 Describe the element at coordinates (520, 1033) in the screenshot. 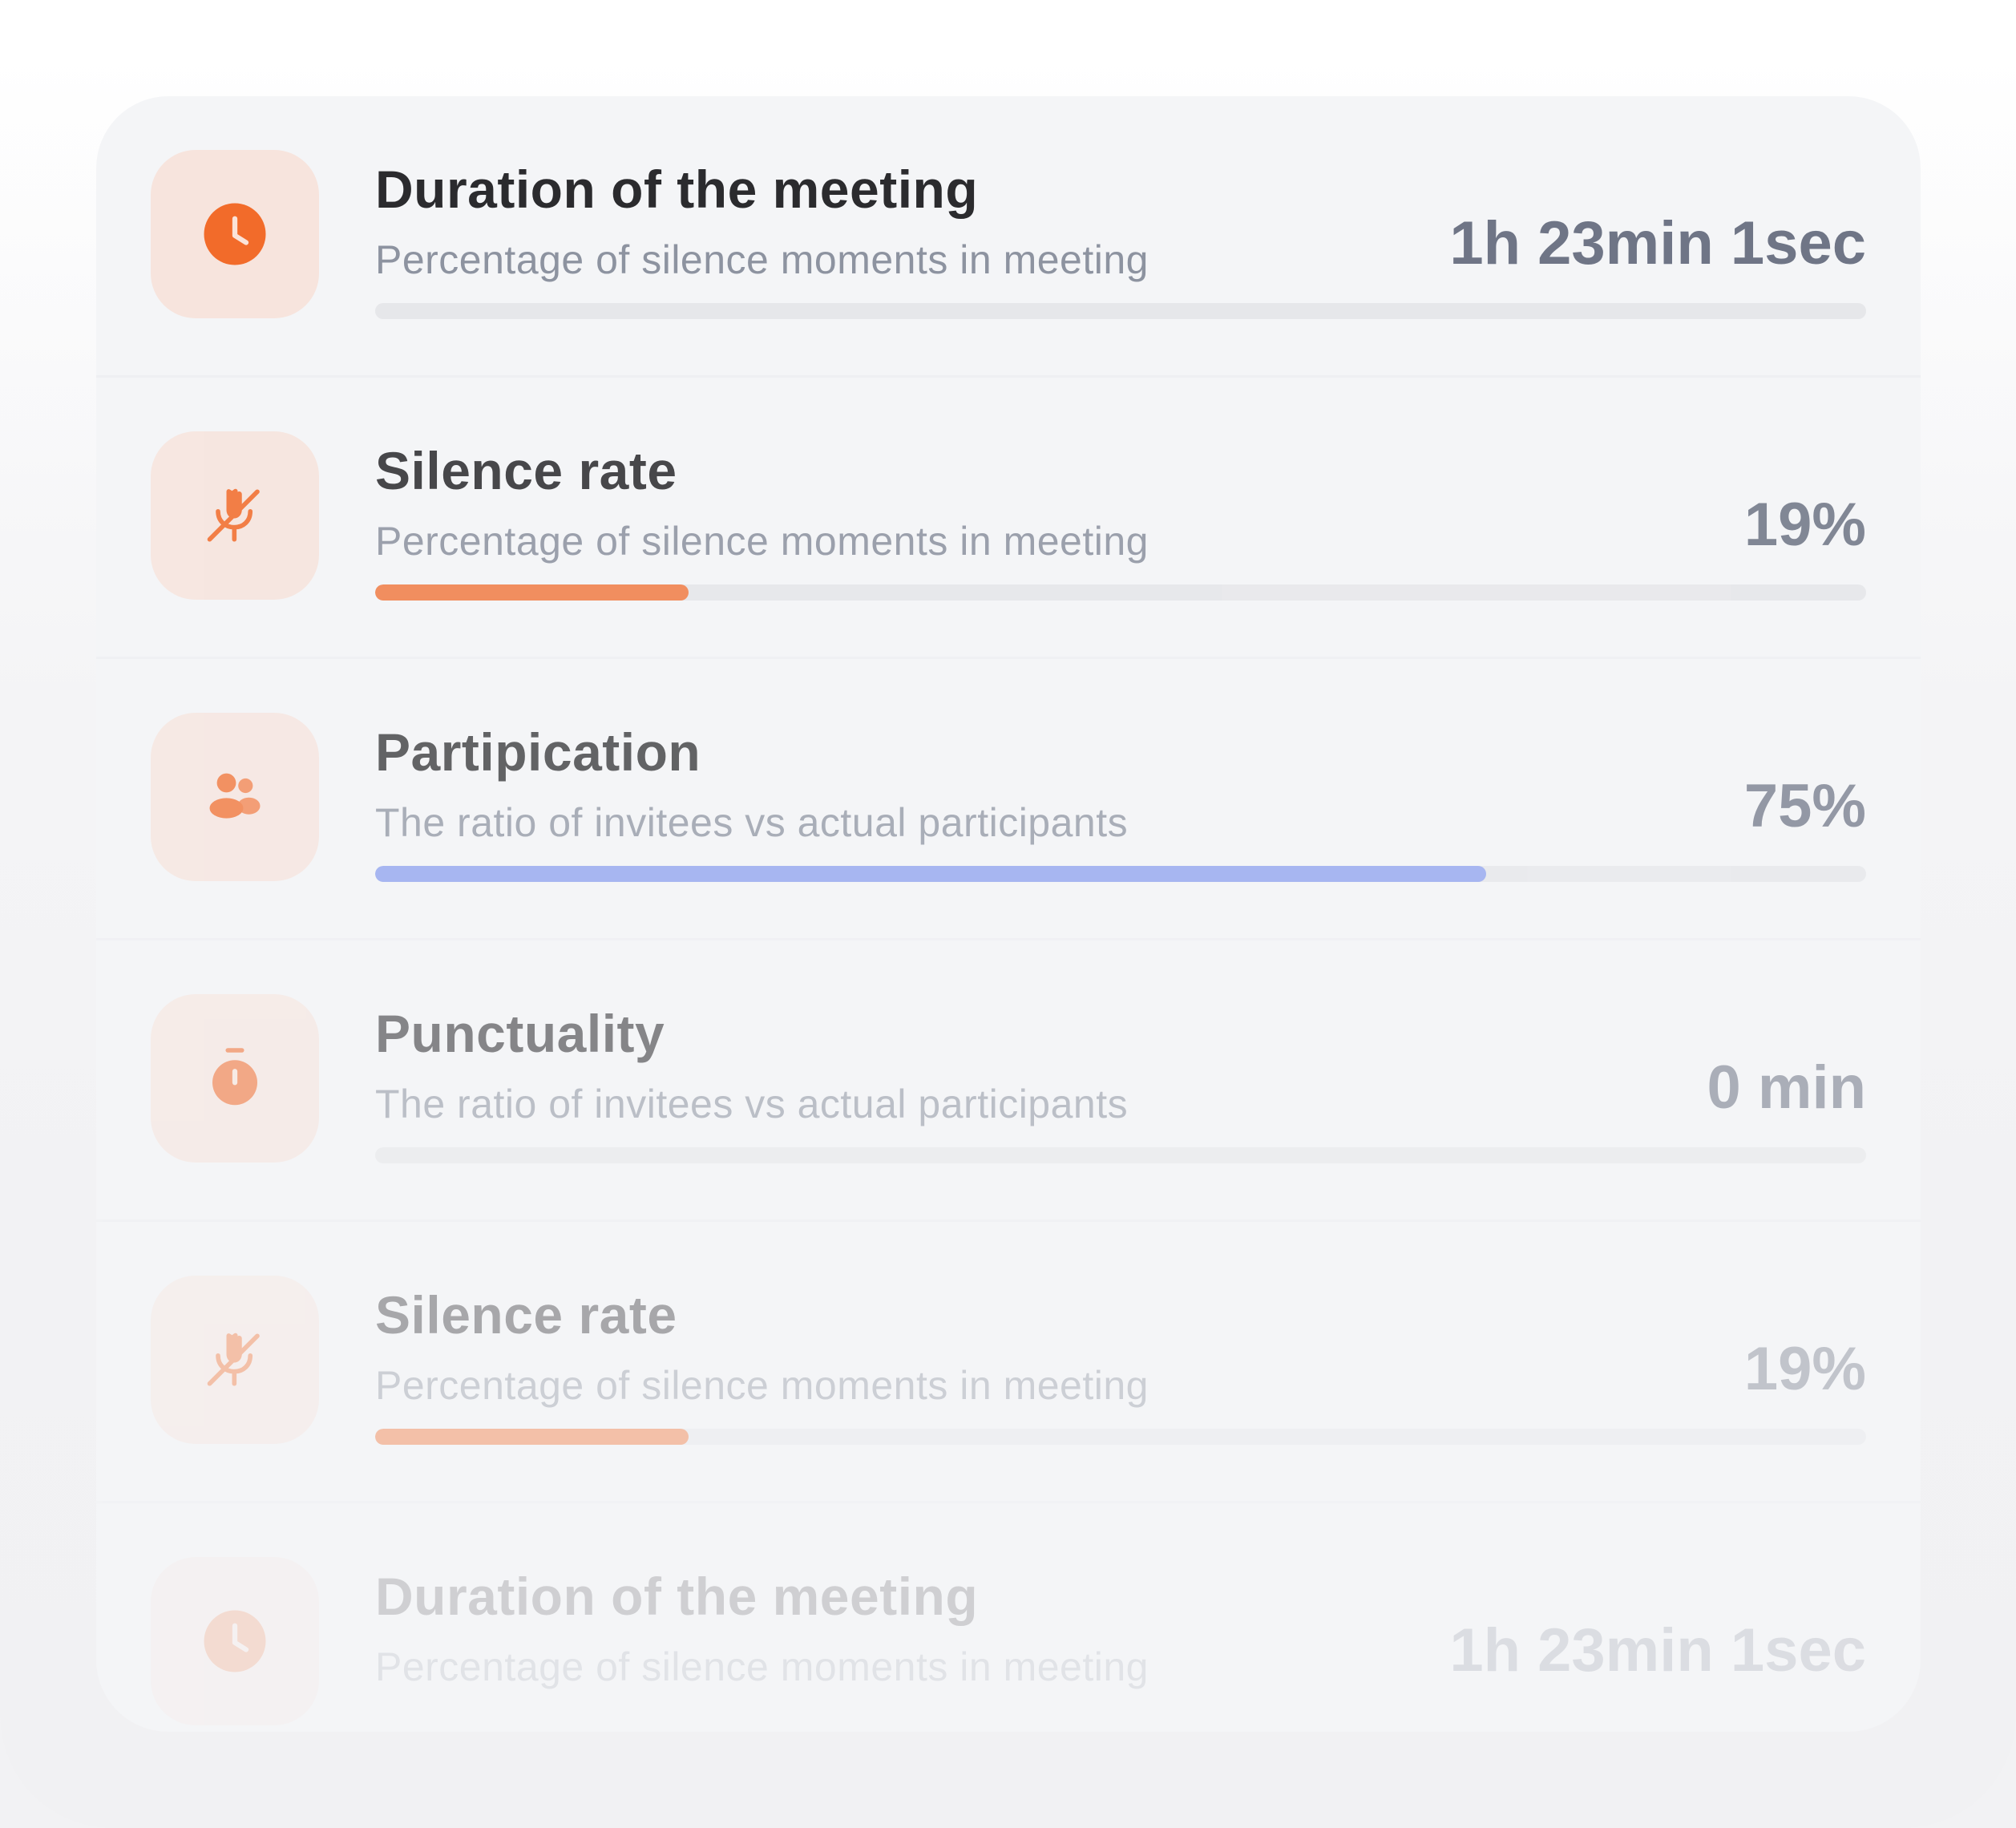

I see `metric-title: Punctuality` at that location.